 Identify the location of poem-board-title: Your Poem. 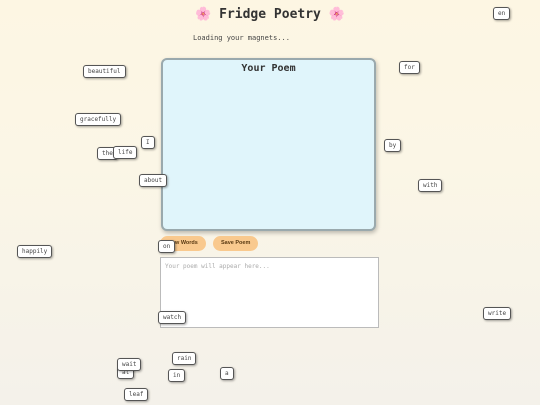
(268, 68).